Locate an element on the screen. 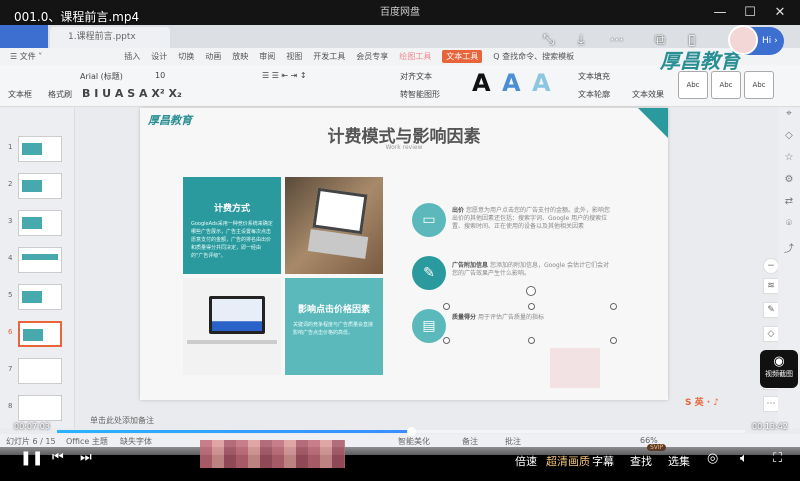 Image resolution: width=800 pixels, height=481 pixels. monitor-photo is located at coordinates (232, 326).